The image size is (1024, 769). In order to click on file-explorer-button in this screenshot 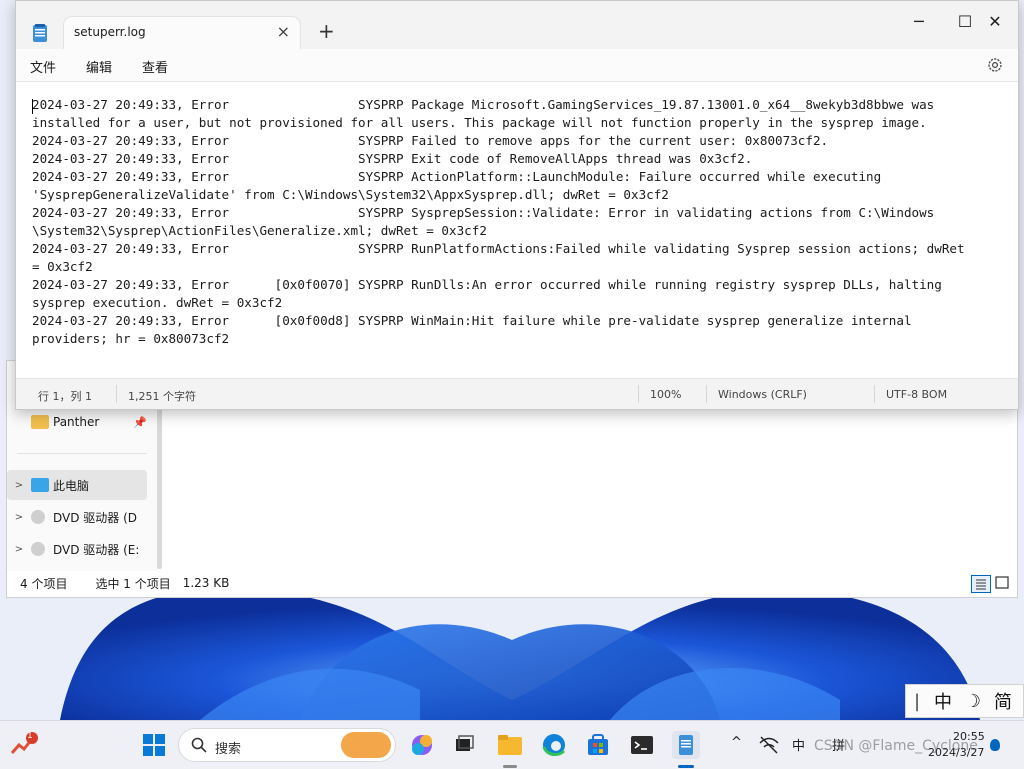, I will do `click(510, 745)`.